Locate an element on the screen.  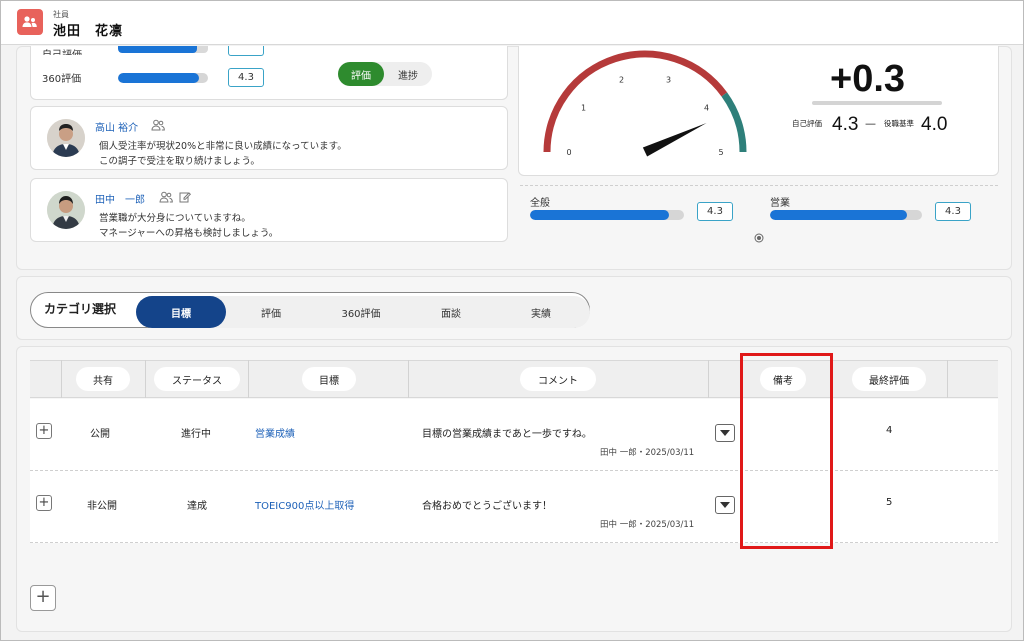
general-score-label: 全般 is located at coordinates (540, 203).